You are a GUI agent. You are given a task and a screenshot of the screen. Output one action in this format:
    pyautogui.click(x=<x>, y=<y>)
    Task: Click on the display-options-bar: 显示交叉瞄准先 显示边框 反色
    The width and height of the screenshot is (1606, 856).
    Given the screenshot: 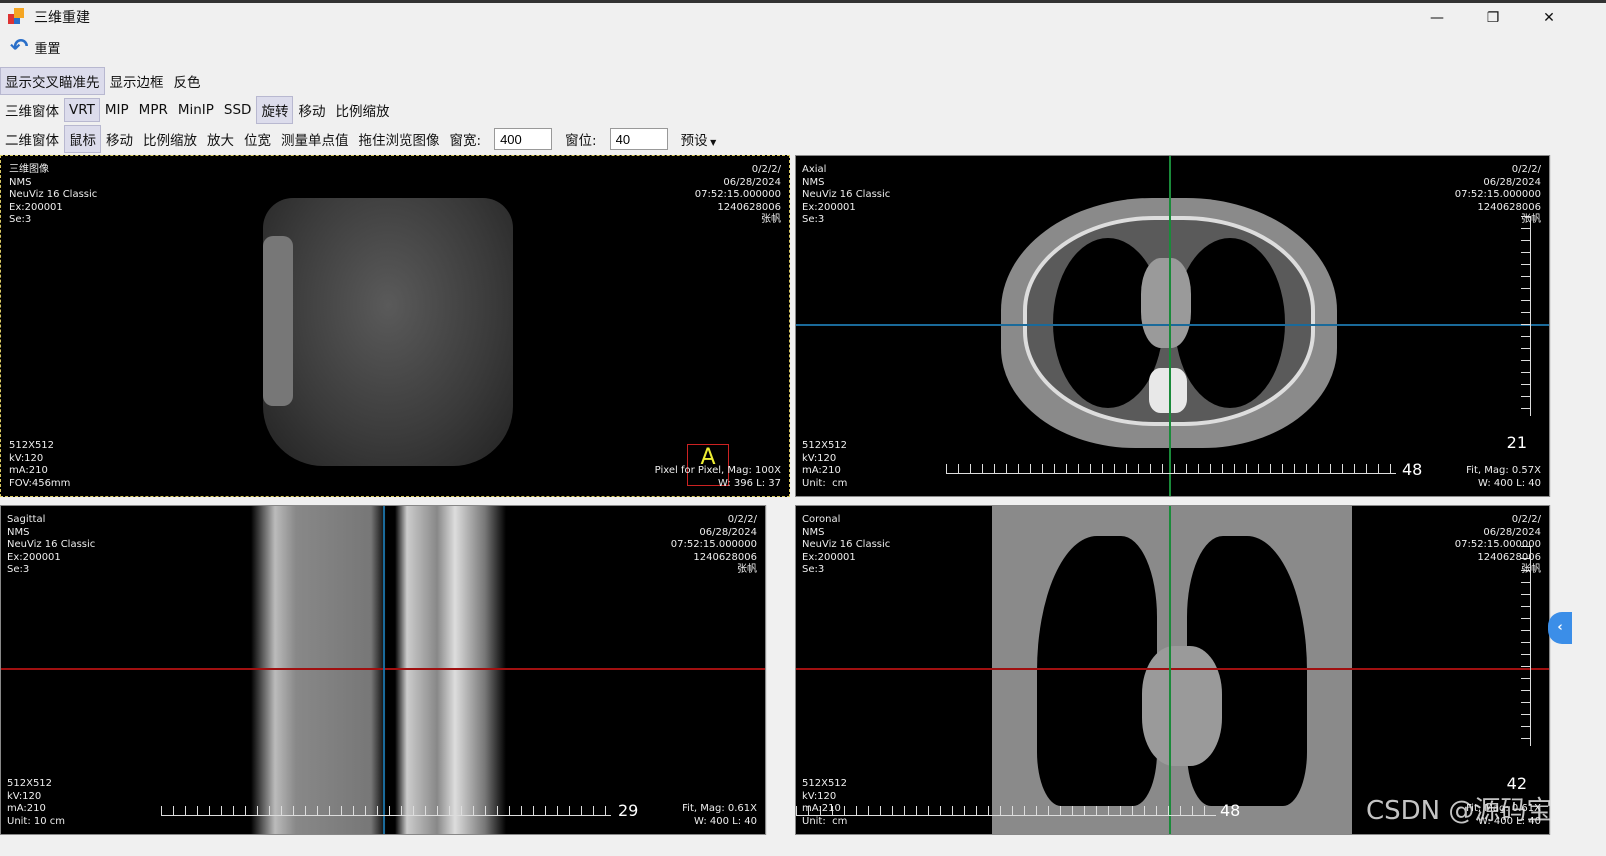 What is the action you would take?
    pyautogui.click(x=103, y=81)
    